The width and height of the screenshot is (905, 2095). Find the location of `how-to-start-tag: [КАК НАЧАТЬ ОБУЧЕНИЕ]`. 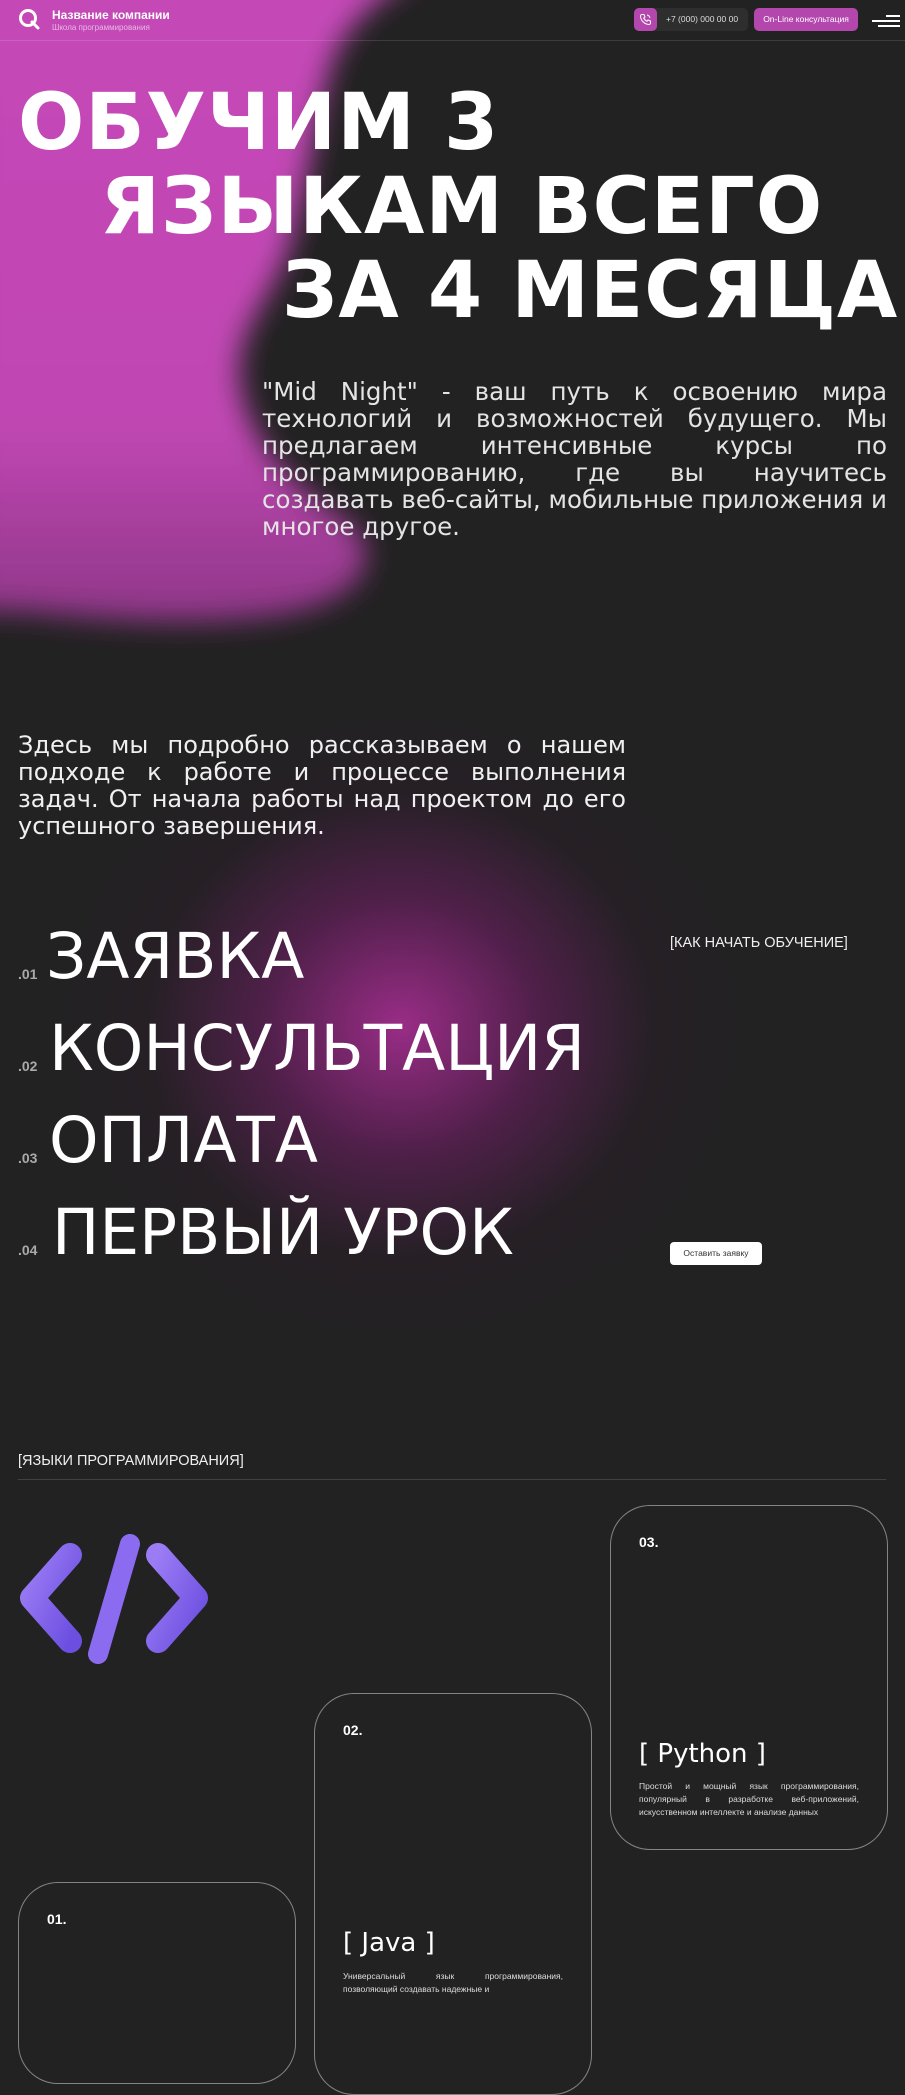

how-to-start-tag: [КАК НАЧАТЬ ОБУЧЕНИЕ] is located at coordinates (759, 943).